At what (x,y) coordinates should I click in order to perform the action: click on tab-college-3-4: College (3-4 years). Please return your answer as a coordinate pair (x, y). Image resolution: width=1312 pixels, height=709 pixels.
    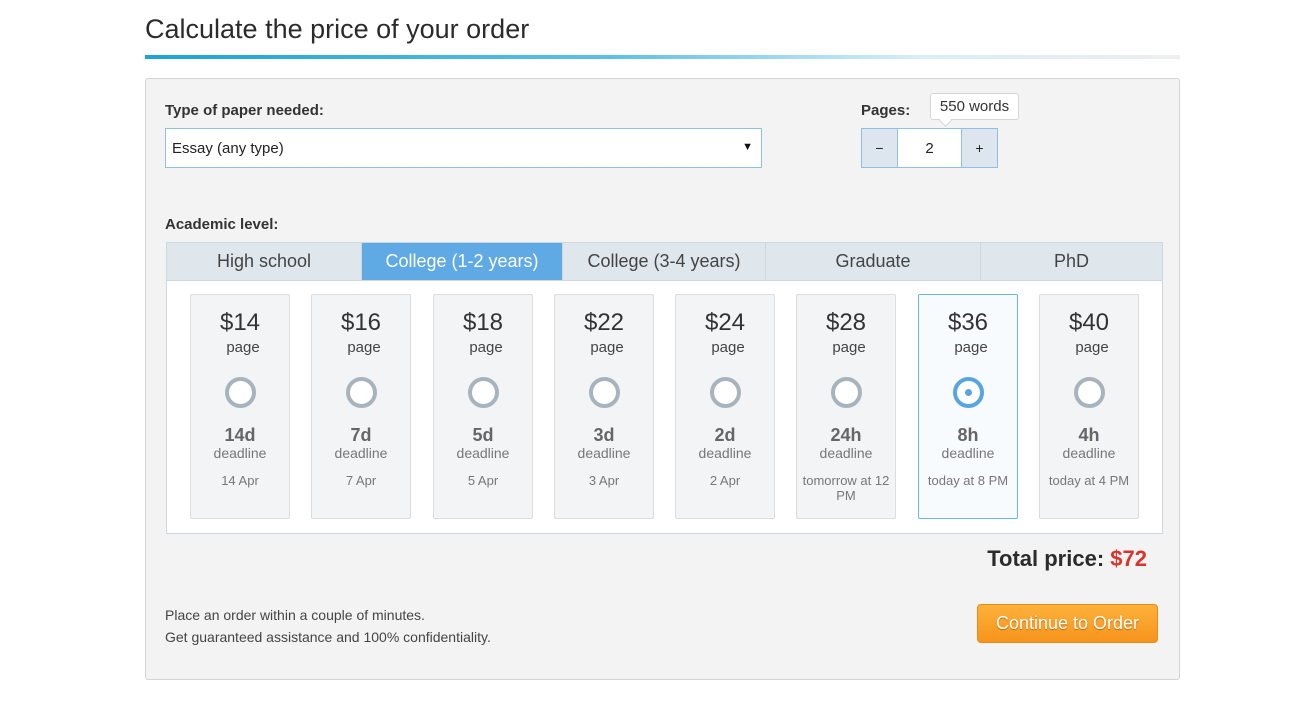
    Looking at the image, I should click on (664, 261).